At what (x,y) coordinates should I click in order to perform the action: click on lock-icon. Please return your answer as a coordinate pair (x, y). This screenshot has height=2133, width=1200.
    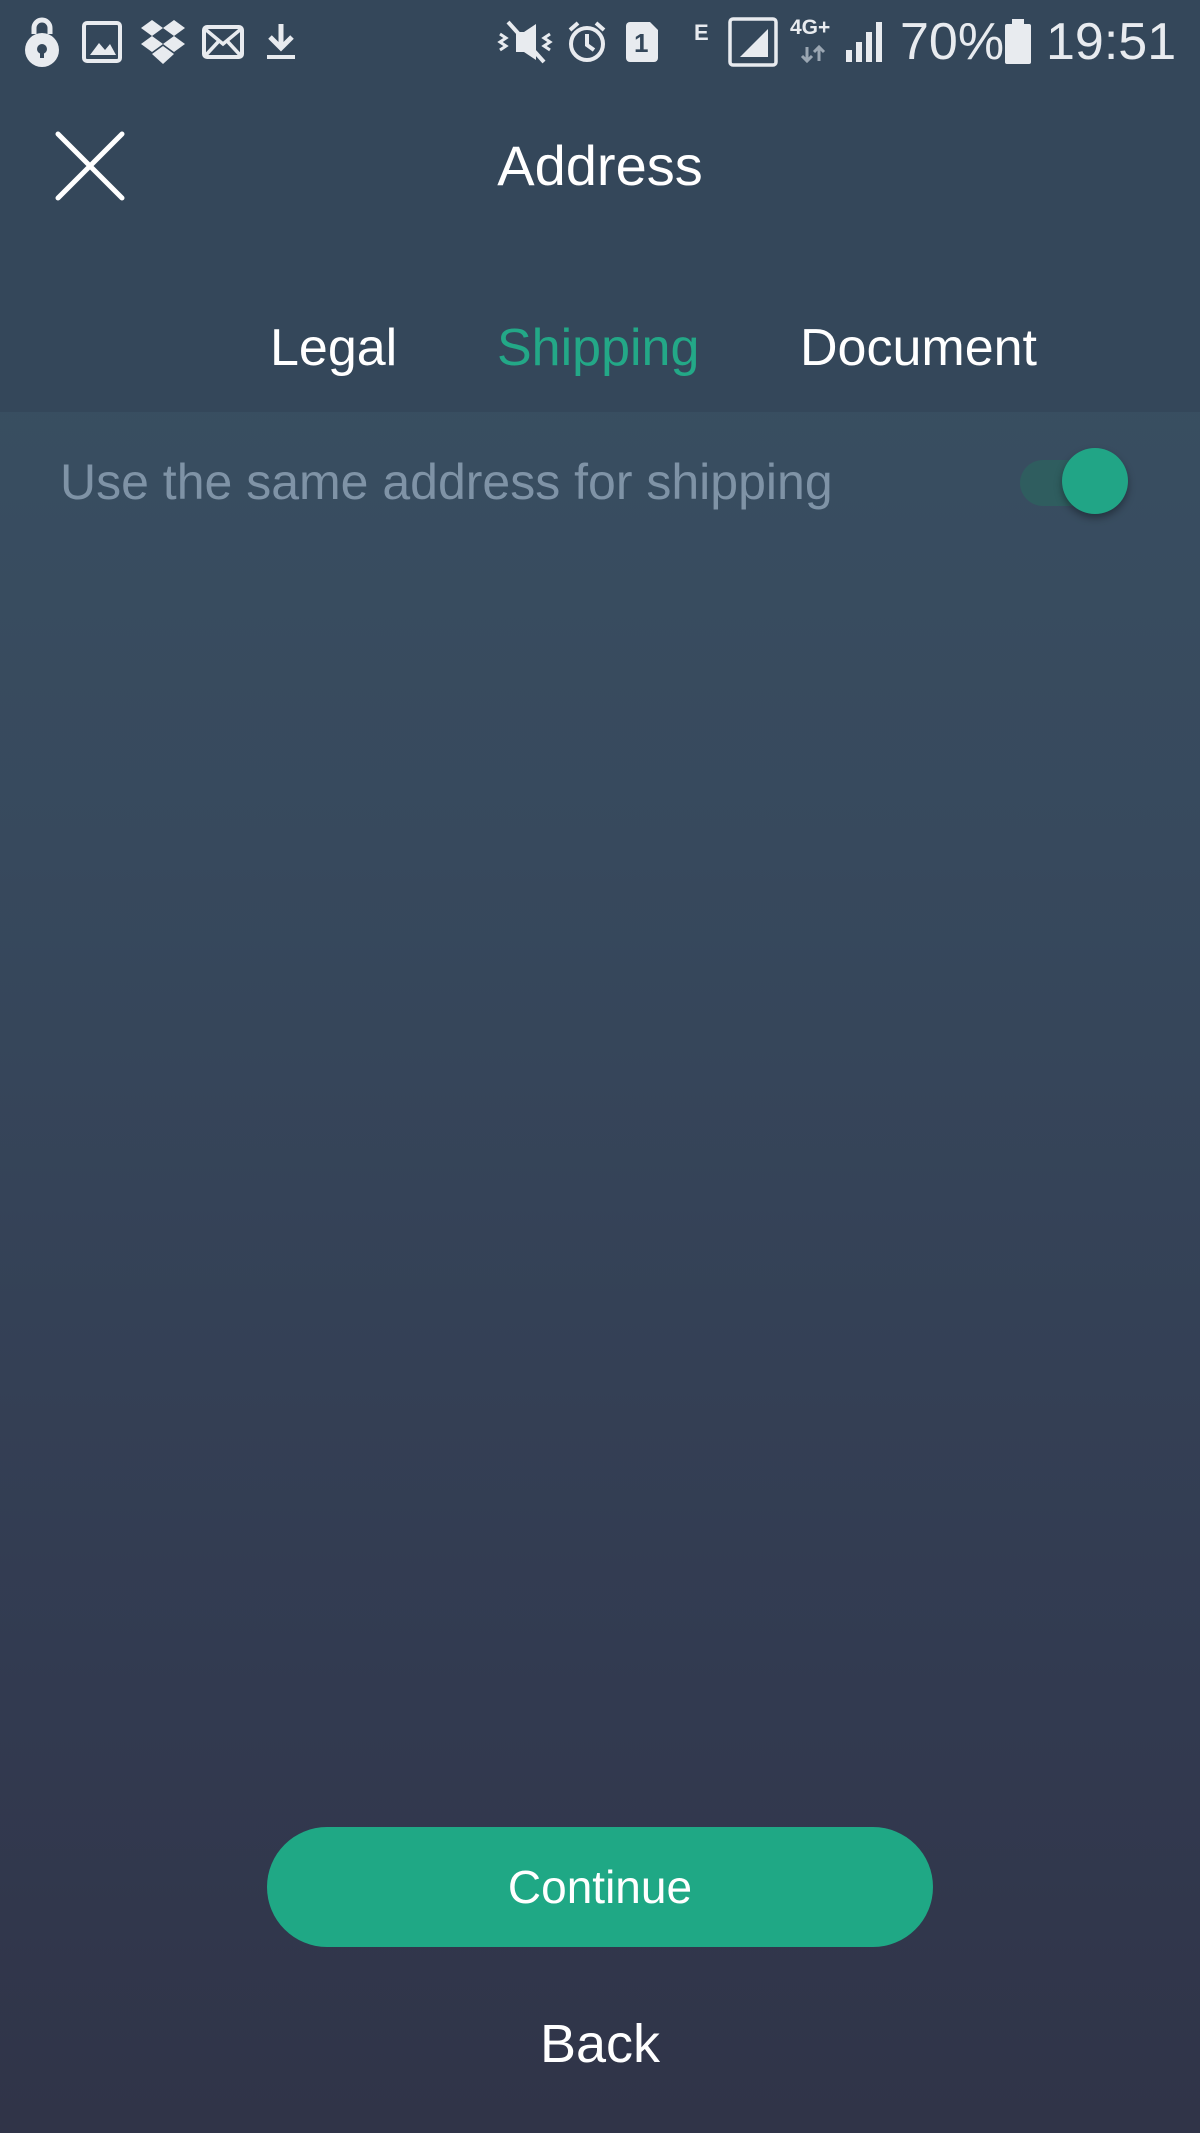
    Looking at the image, I should click on (42, 42).